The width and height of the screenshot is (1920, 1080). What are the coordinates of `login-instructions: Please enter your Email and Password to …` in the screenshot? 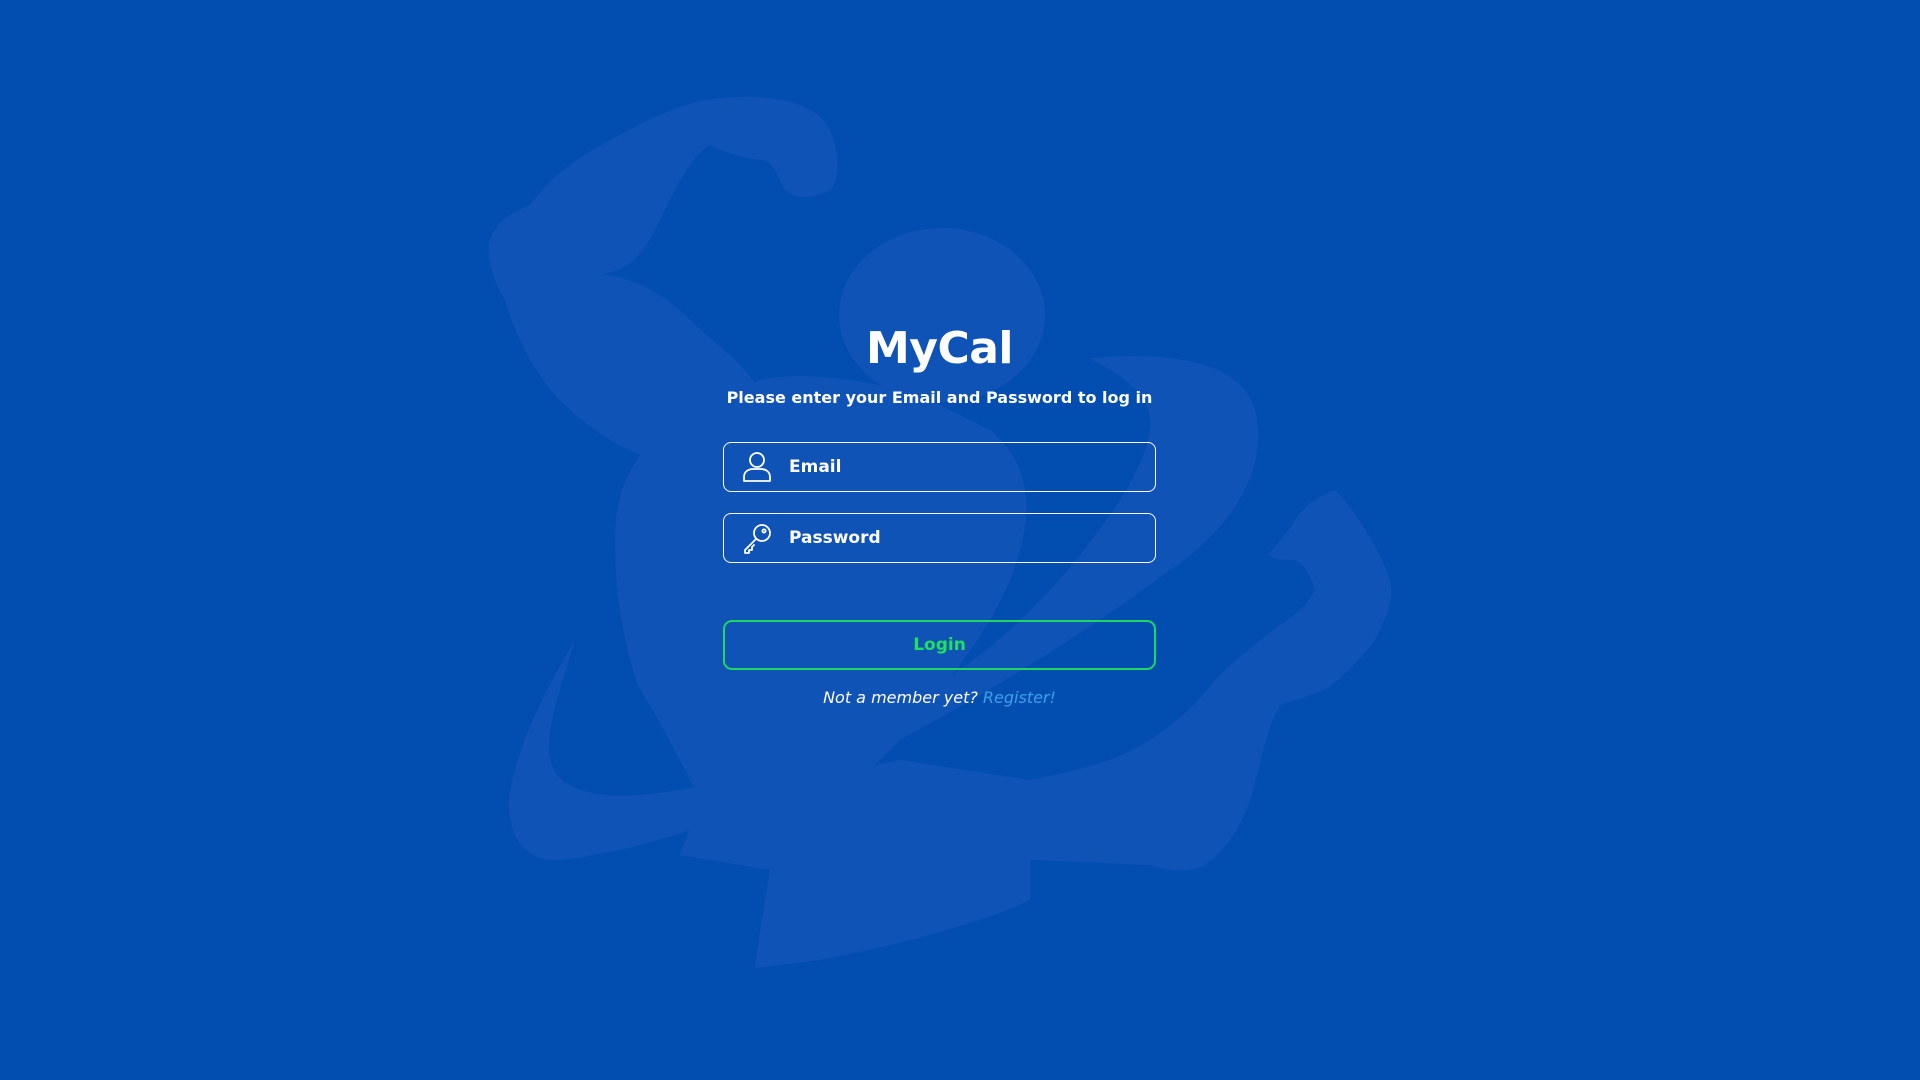 It's located at (939, 397).